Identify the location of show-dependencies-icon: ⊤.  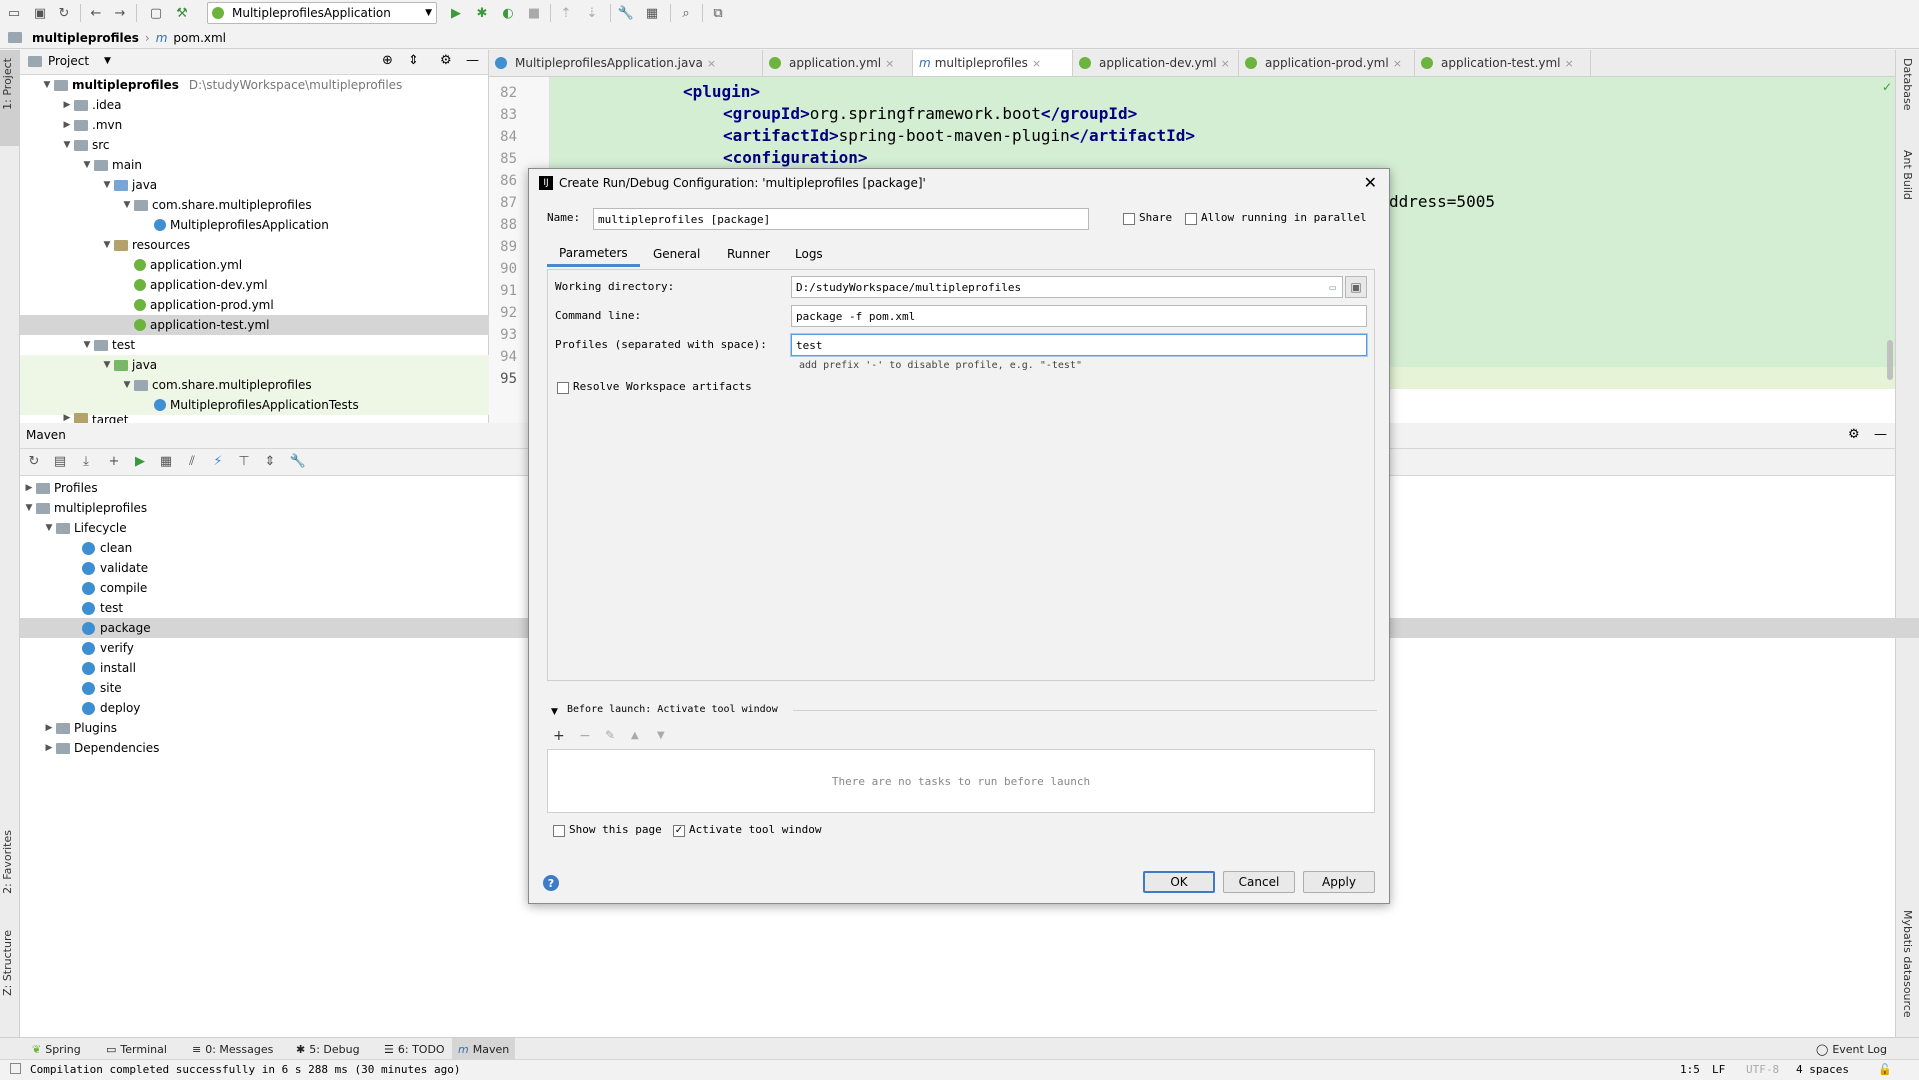
(244, 461).